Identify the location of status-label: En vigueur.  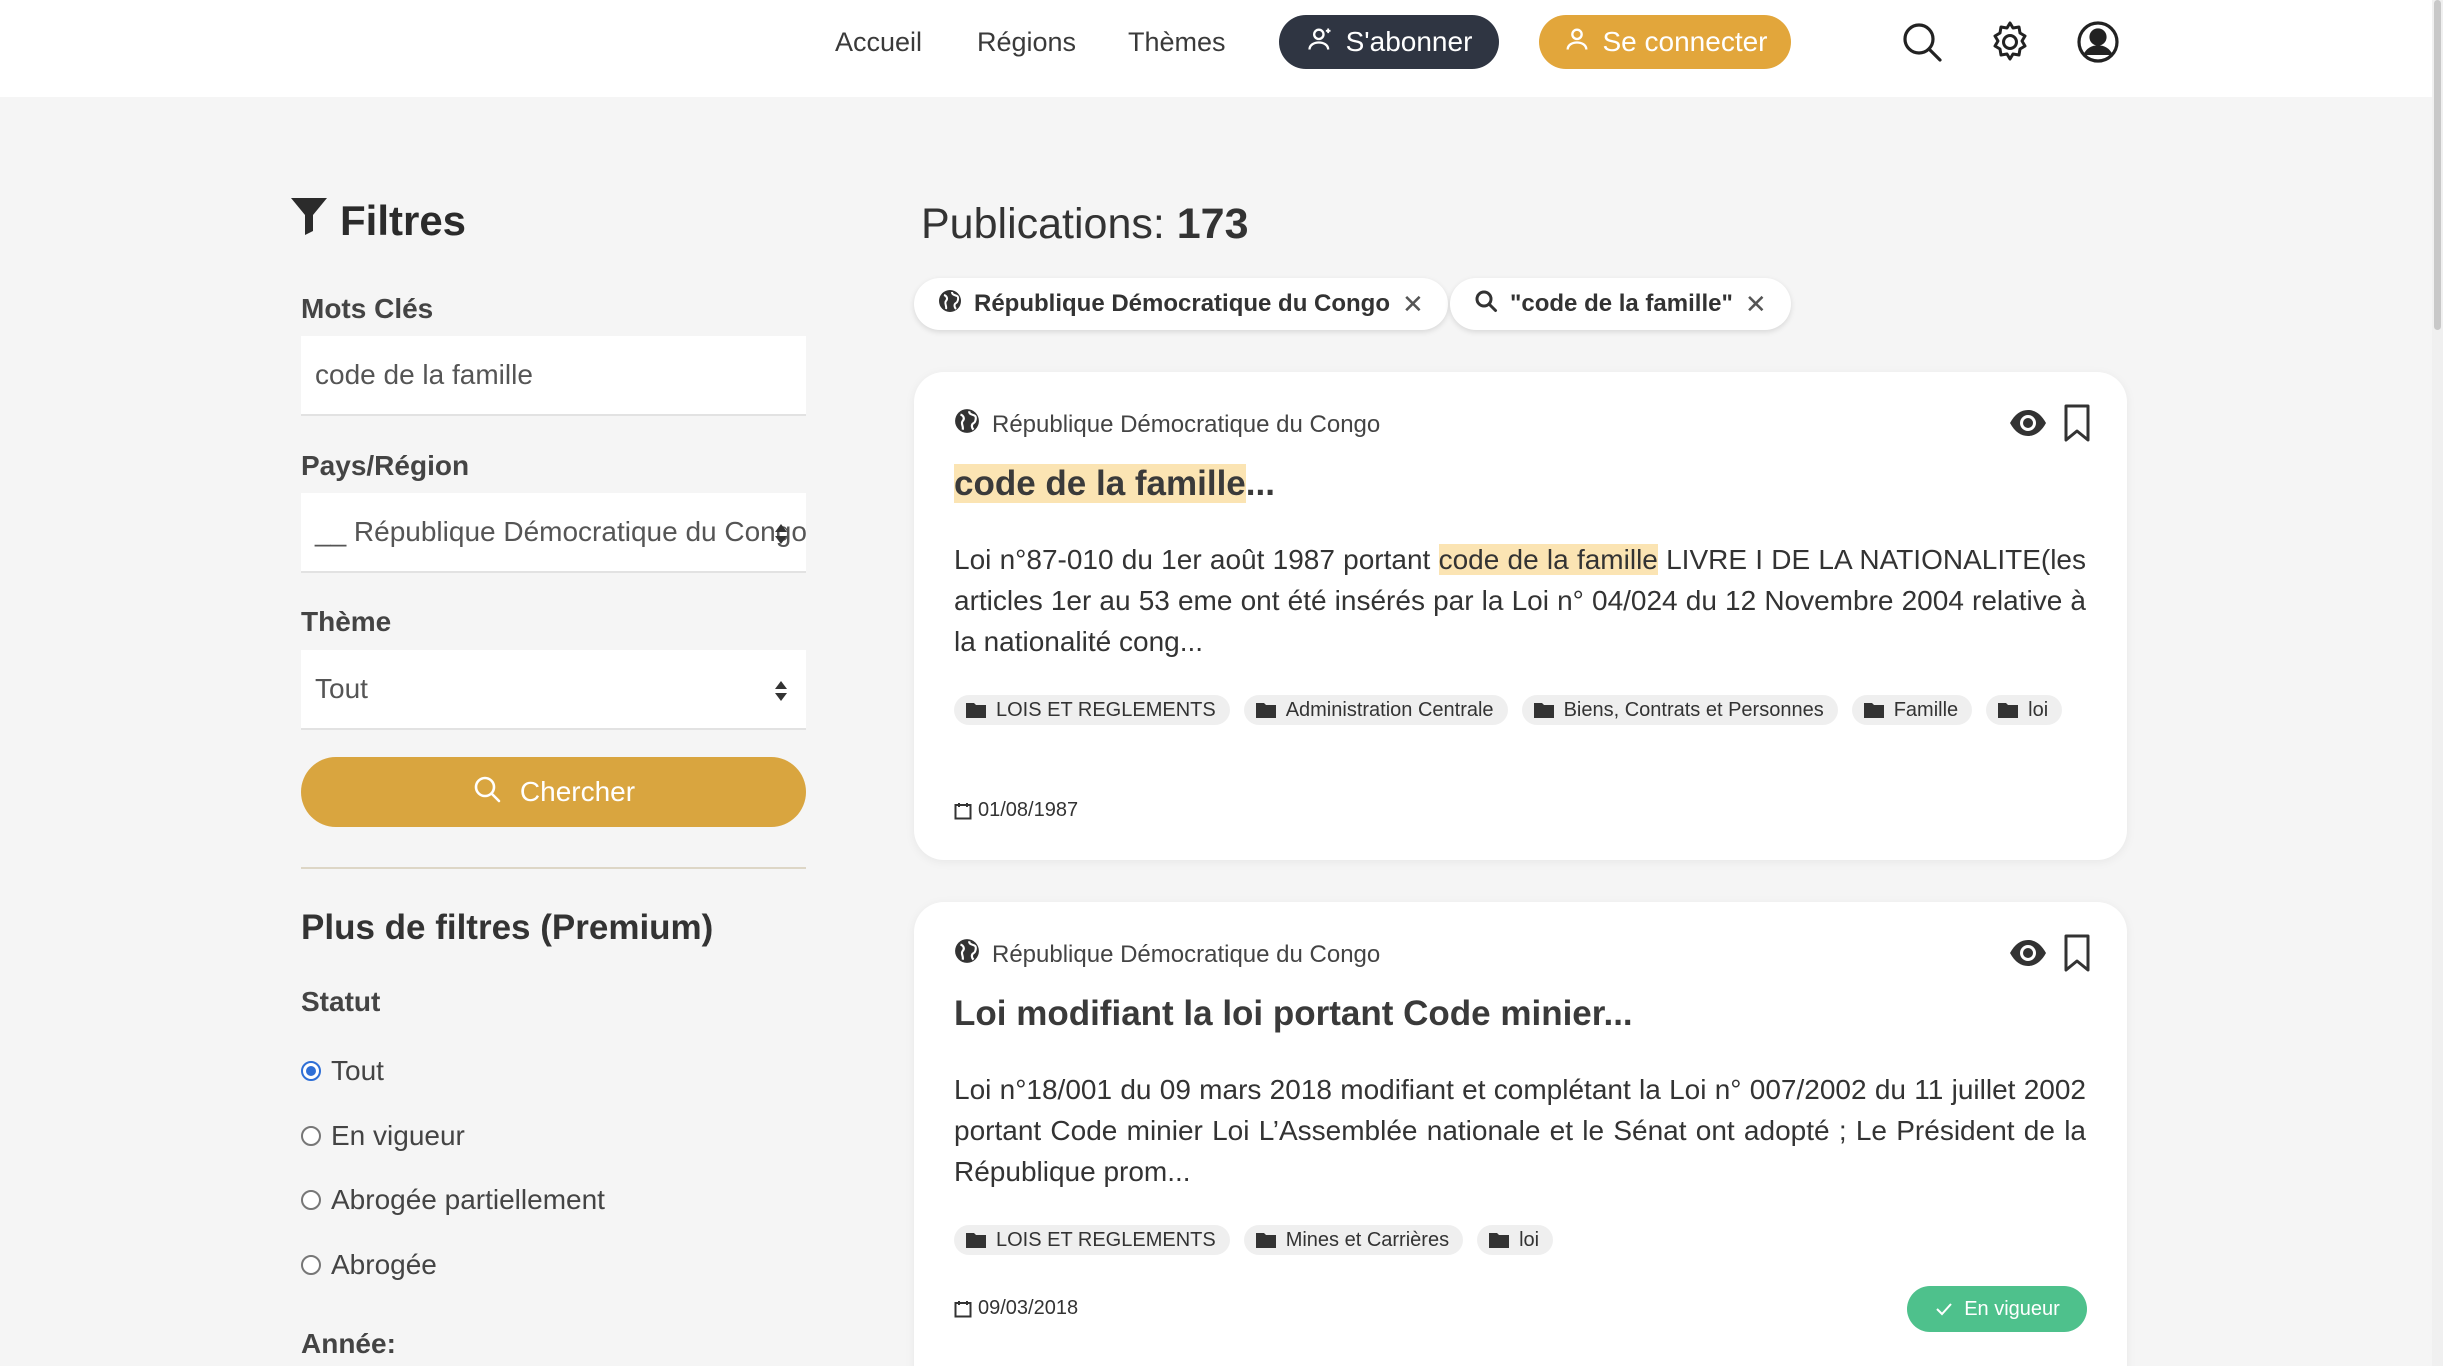
(2012, 1308).